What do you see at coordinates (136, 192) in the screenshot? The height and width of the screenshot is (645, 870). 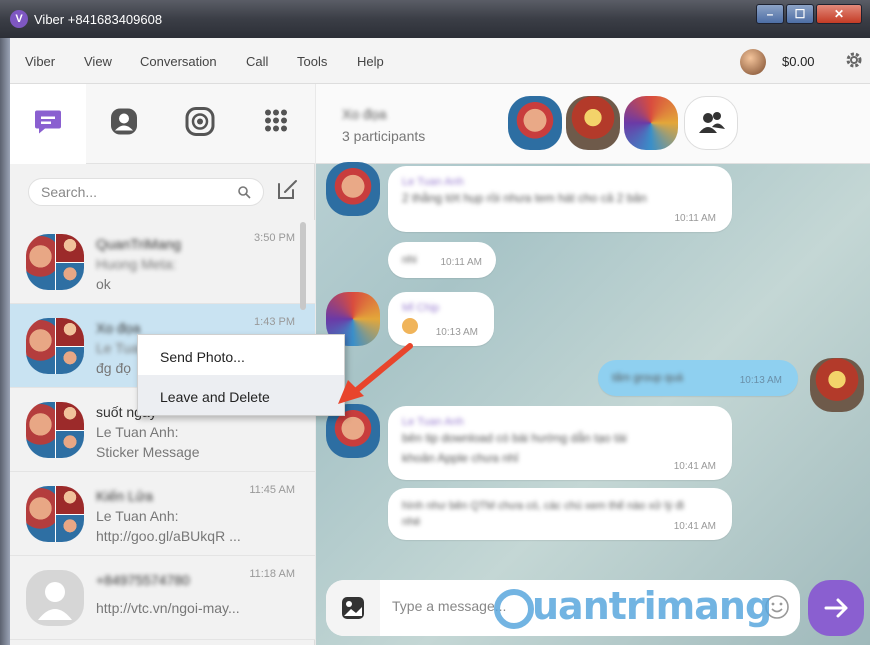 I see `search-input` at bounding box center [136, 192].